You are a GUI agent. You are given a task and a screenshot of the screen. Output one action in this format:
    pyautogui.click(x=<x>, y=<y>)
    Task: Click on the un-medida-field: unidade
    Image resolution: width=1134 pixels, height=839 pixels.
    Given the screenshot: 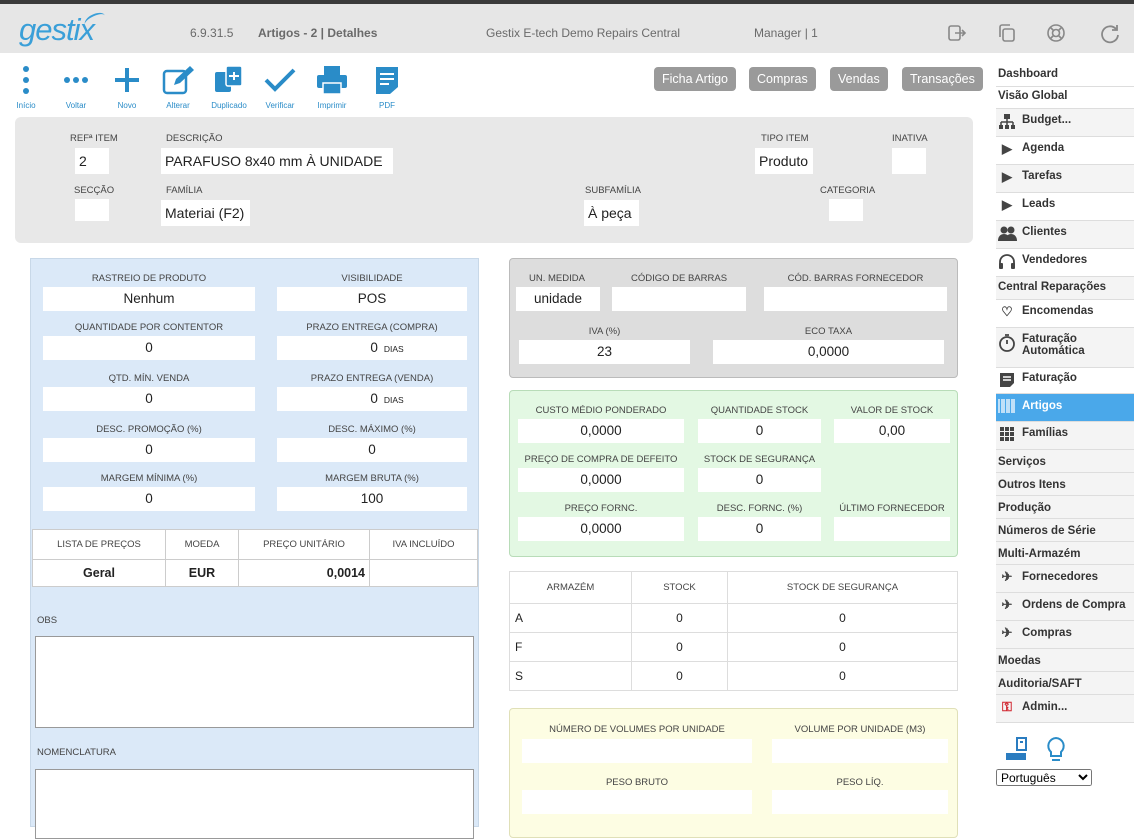 What is the action you would take?
    pyautogui.click(x=558, y=299)
    